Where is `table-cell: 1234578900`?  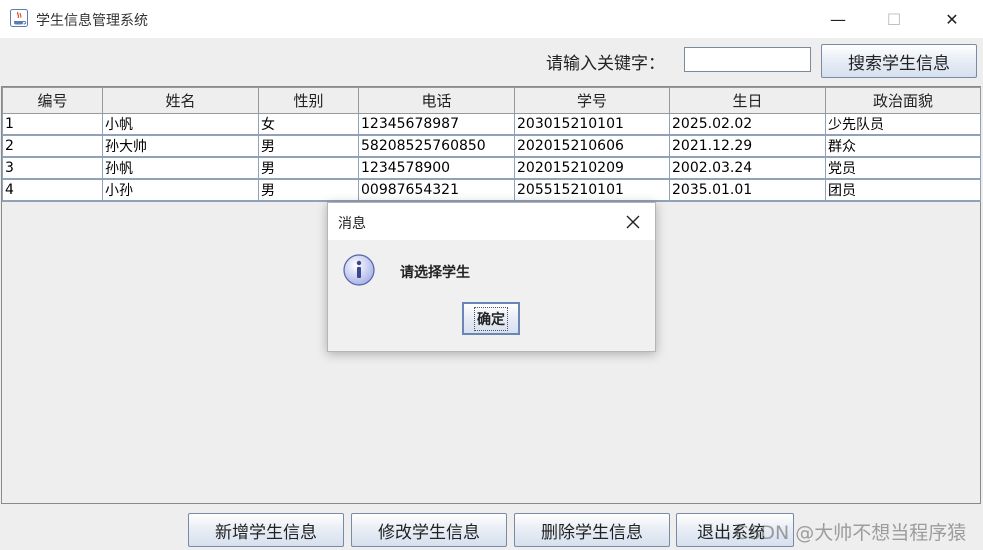 table-cell: 1234578900 is located at coordinates (436, 168).